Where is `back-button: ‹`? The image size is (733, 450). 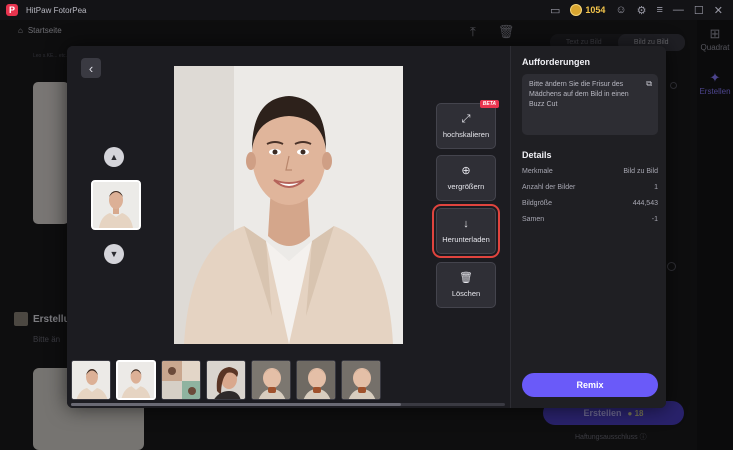 back-button: ‹ is located at coordinates (91, 68).